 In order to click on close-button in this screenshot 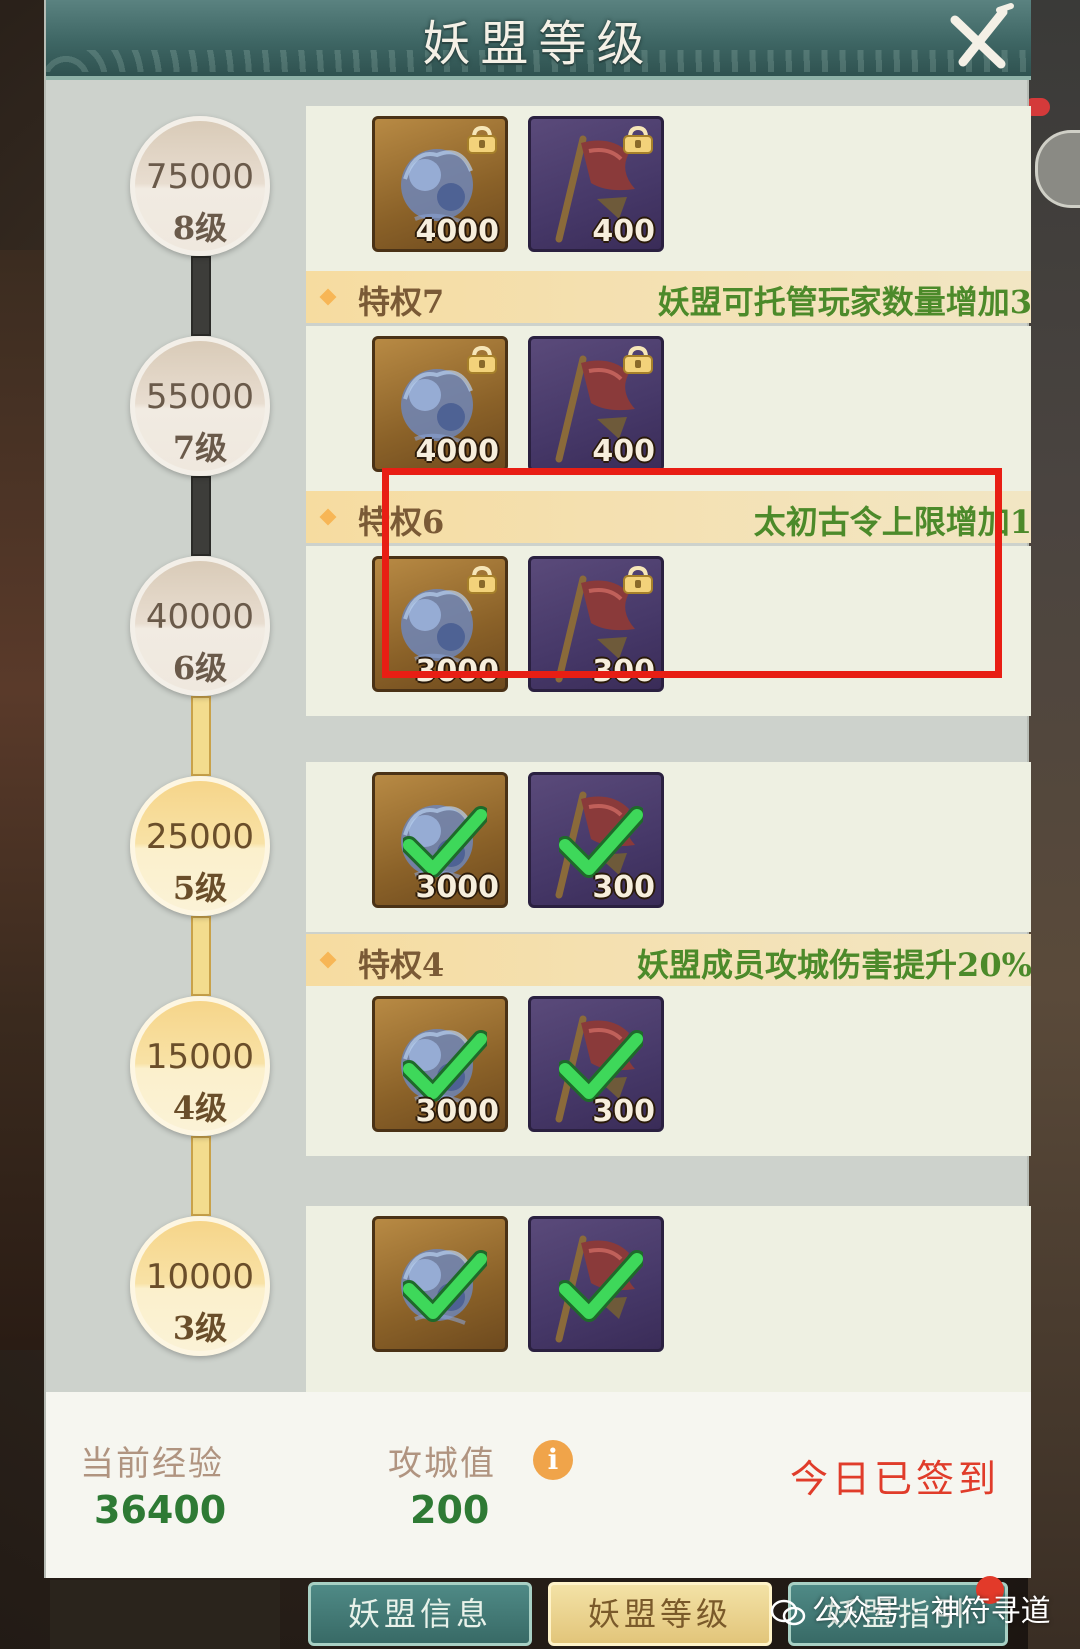, I will do `click(981, 38)`.